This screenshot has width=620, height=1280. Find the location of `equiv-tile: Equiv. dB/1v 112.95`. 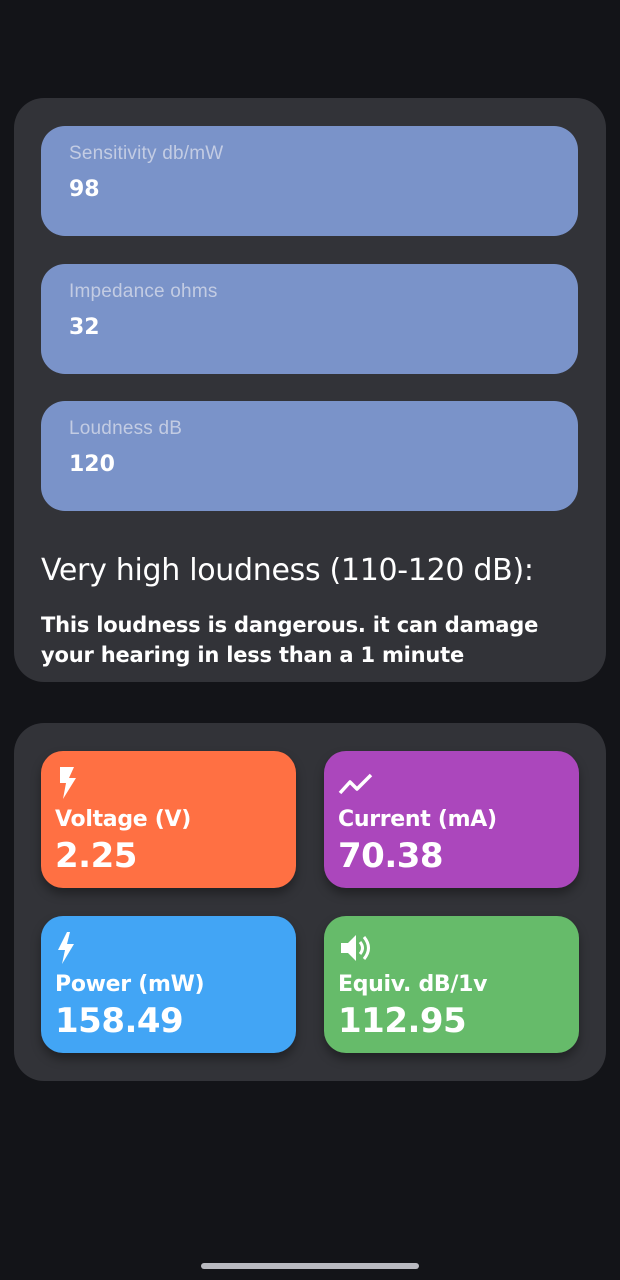

equiv-tile: Equiv. dB/1v 112.95 is located at coordinates (451, 984).